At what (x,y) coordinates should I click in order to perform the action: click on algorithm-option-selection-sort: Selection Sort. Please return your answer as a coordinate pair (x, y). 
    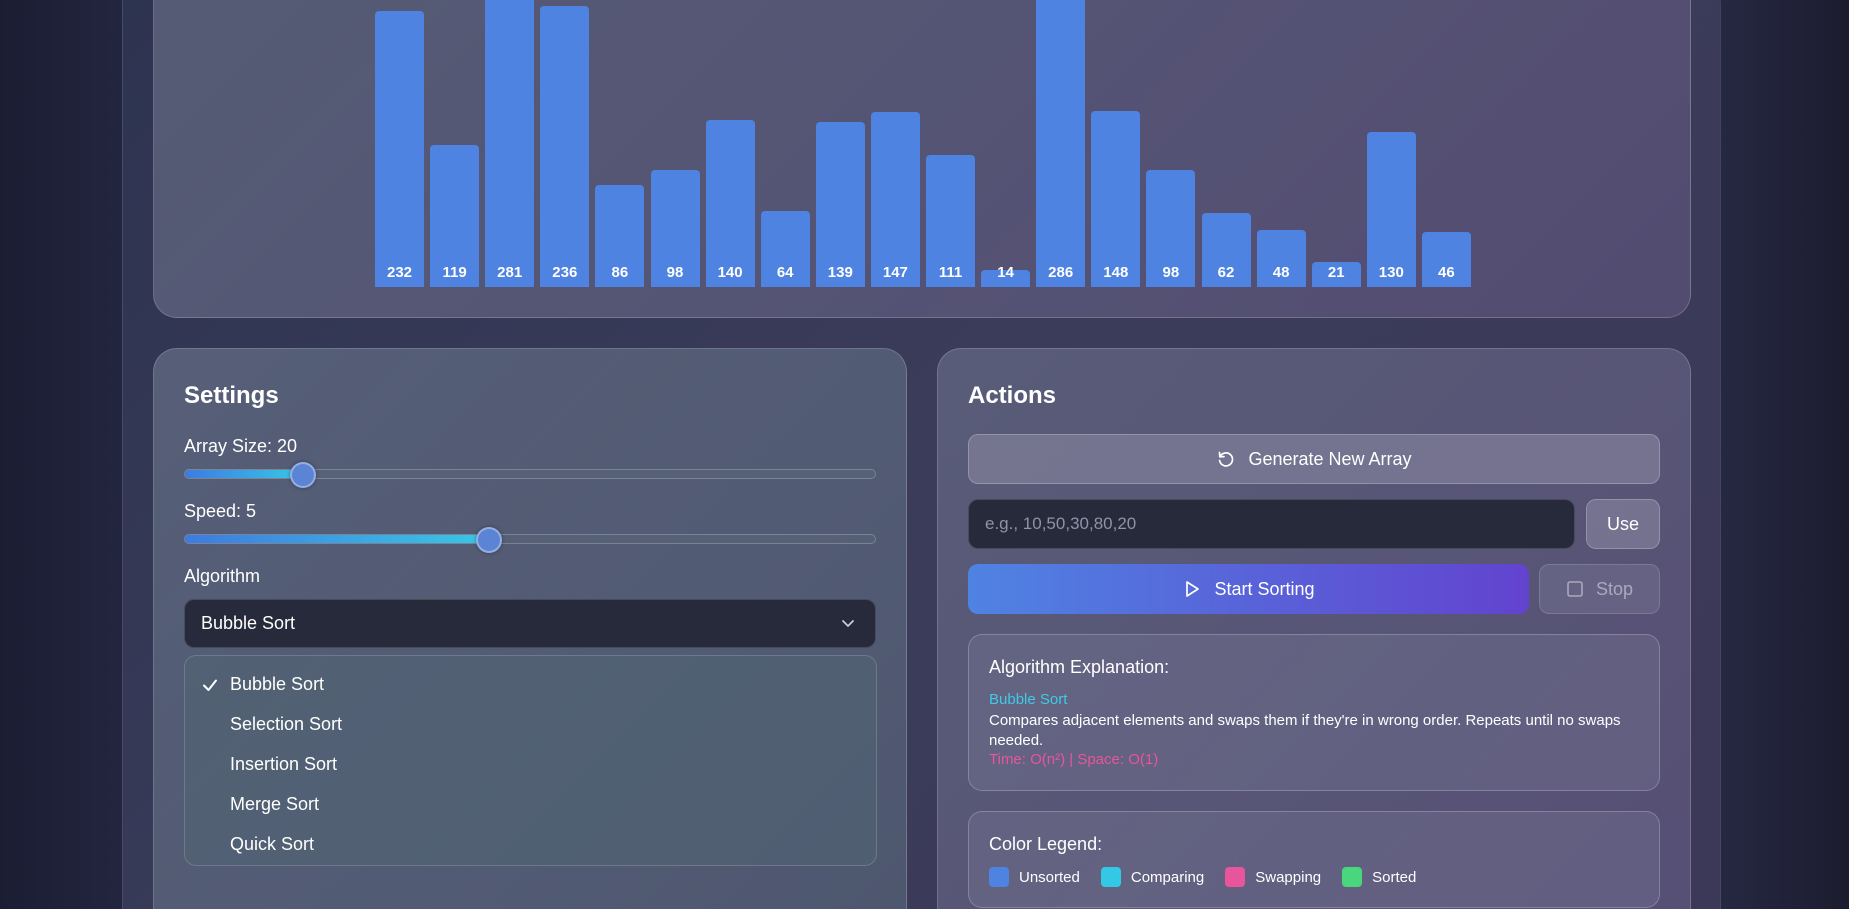
    Looking at the image, I should click on (530, 724).